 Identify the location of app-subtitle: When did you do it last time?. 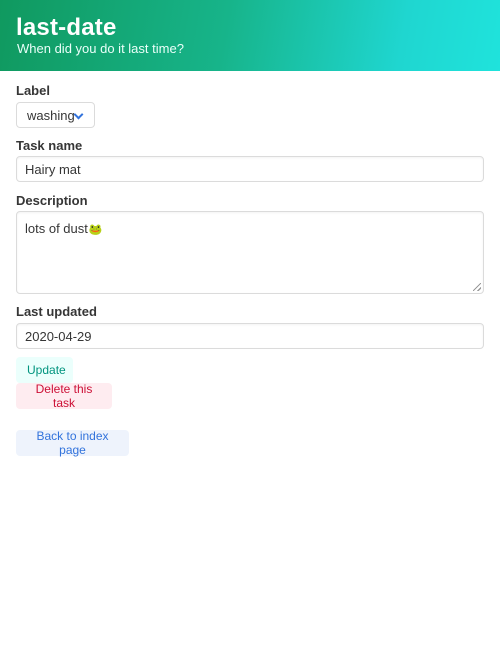
(100, 48).